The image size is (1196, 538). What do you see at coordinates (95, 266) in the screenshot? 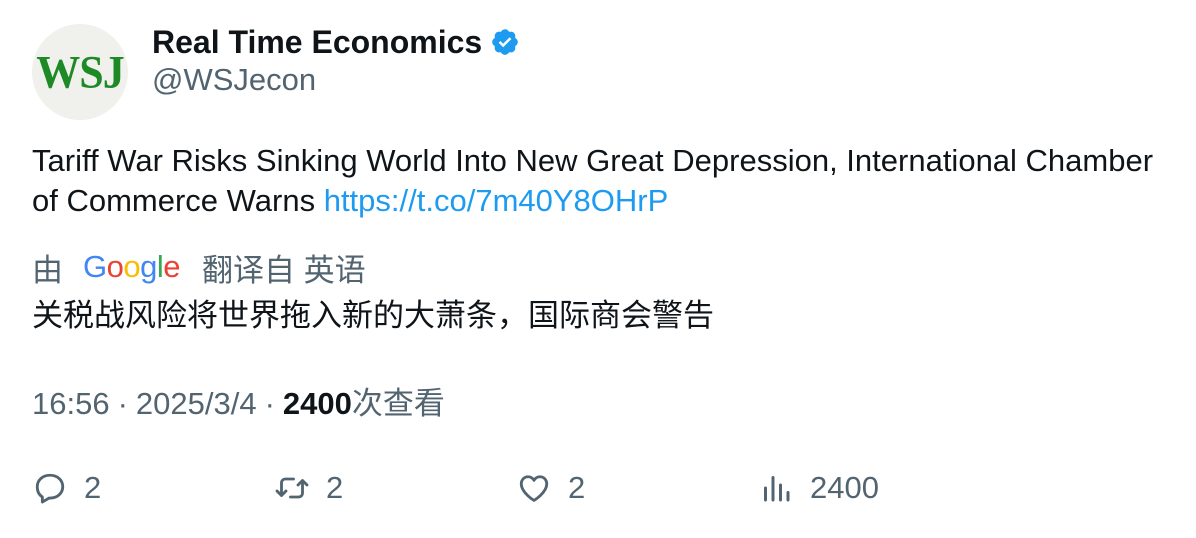
I see `google-letter: G` at bounding box center [95, 266].